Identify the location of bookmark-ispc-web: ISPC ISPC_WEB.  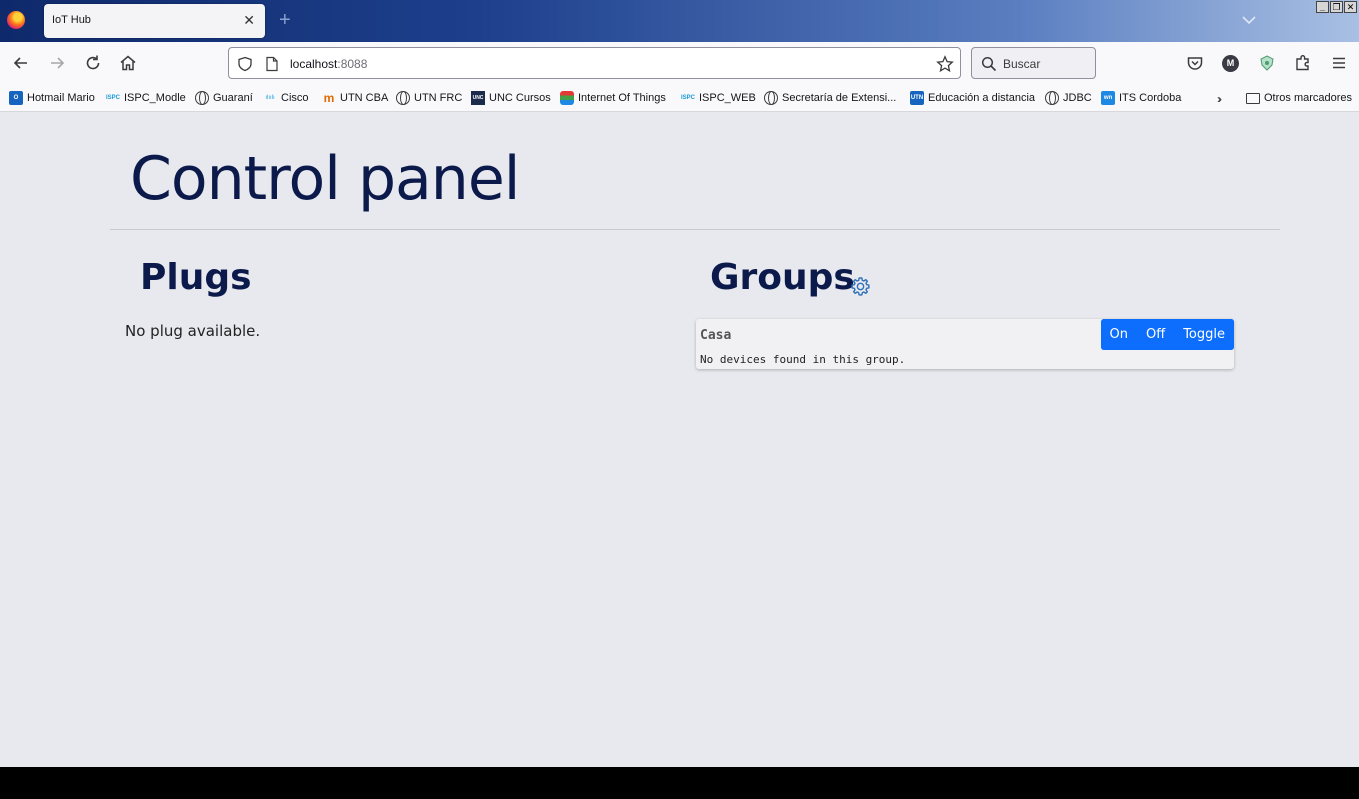
(718, 98).